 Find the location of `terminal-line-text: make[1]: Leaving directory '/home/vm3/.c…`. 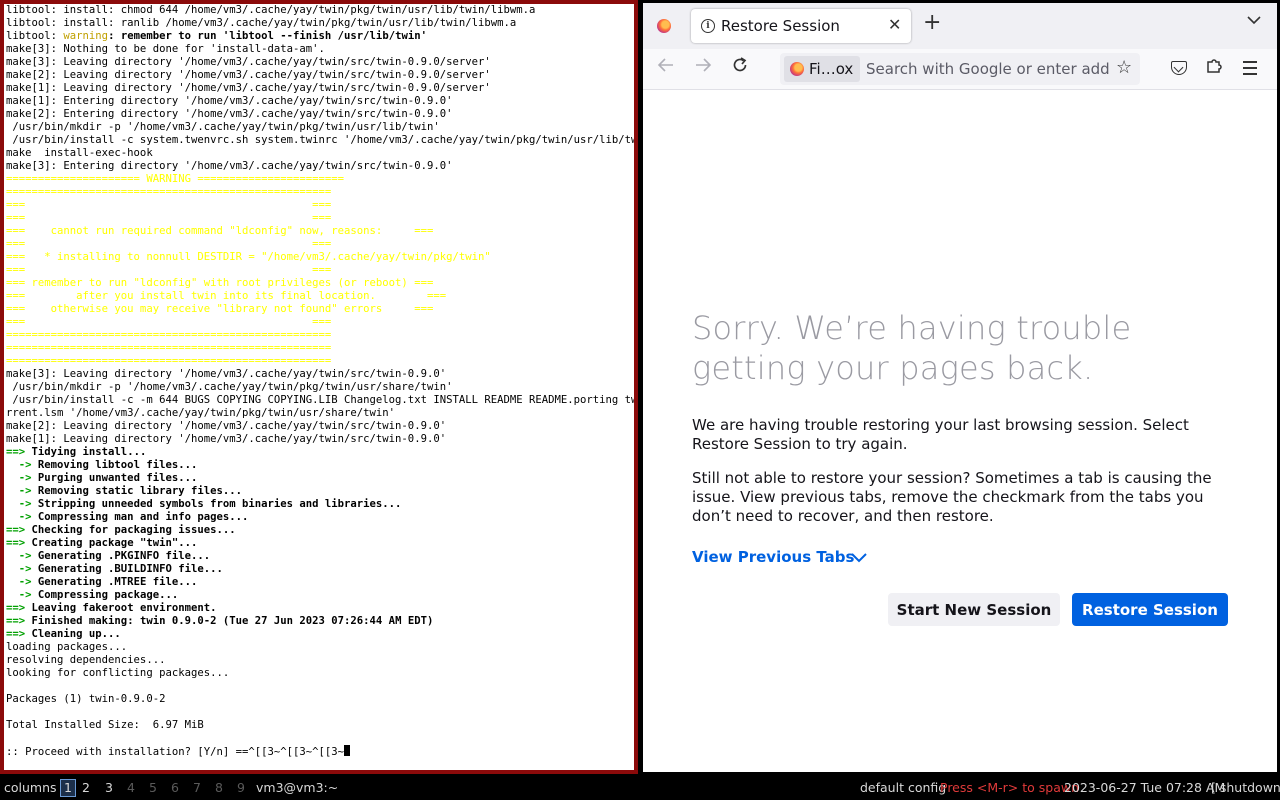

terminal-line-text: make[1]: Leaving directory '/home/vm3/.c… is located at coordinates (226, 439).